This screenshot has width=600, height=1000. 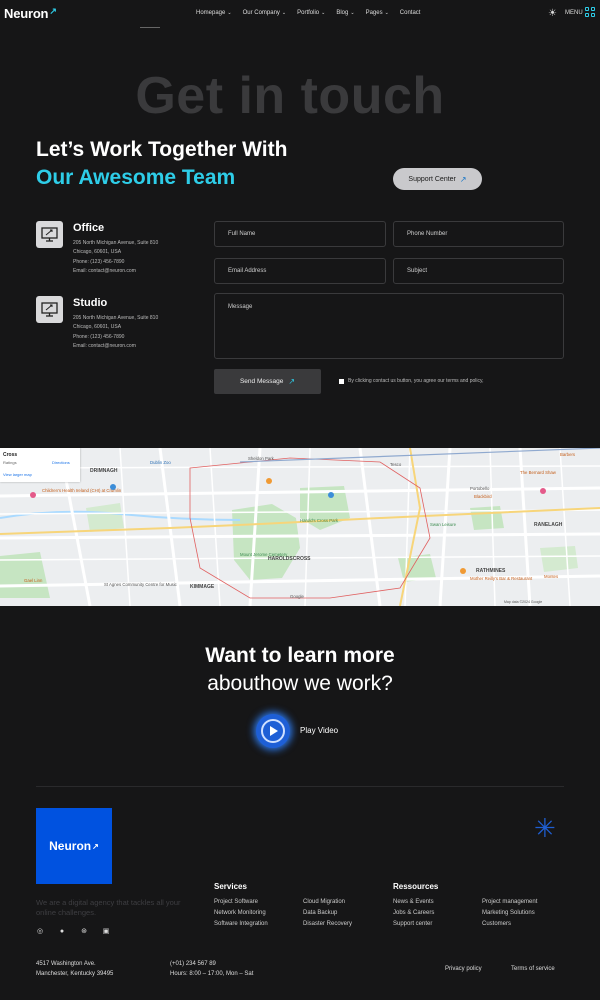 I want to click on studio-email: Email: contact@neuron.com, so click(x=104, y=346).